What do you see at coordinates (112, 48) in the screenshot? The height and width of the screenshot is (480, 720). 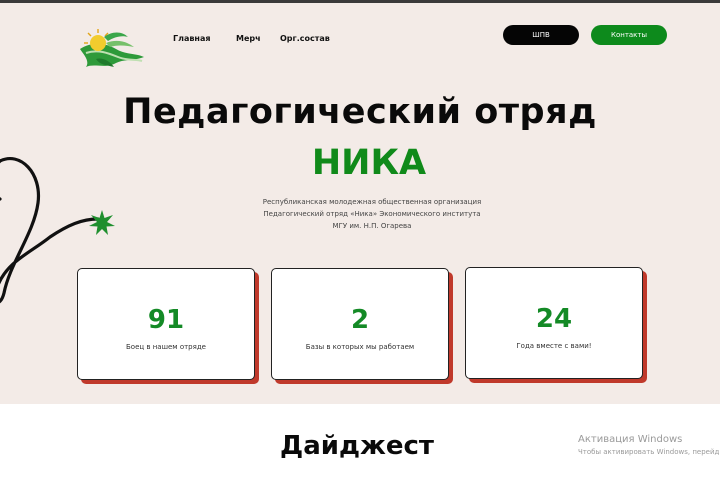 I see `logo-icon` at bounding box center [112, 48].